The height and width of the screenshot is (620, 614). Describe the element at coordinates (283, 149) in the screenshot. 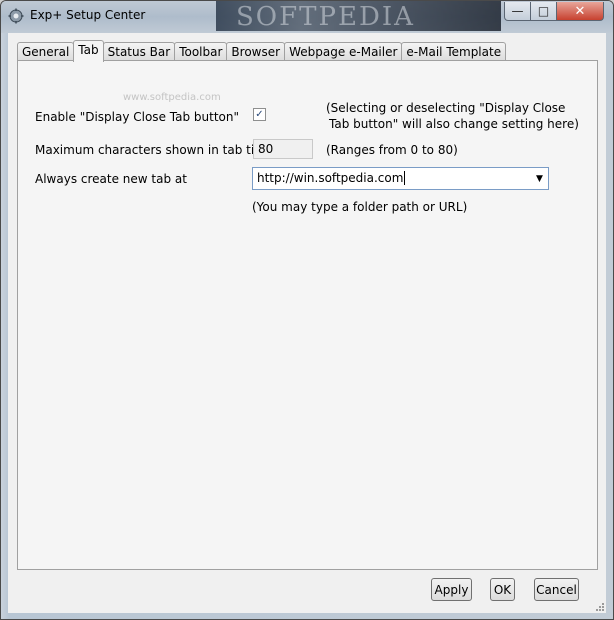

I see `max-chars-field: 80` at that location.